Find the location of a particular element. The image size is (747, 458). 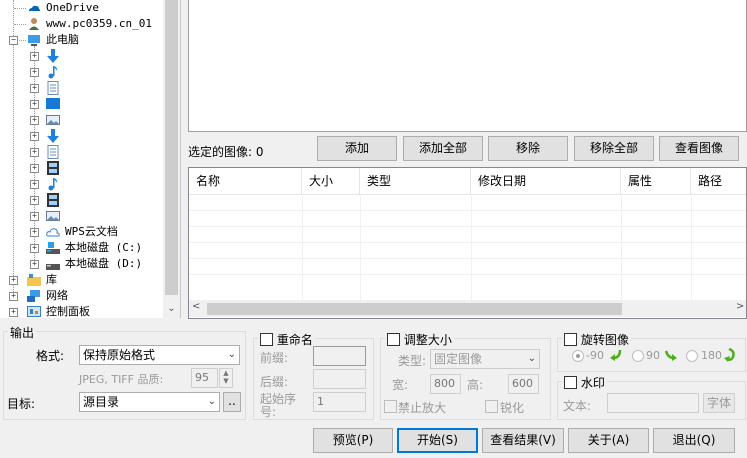

suffix-input is located at coordinates (339, 379).